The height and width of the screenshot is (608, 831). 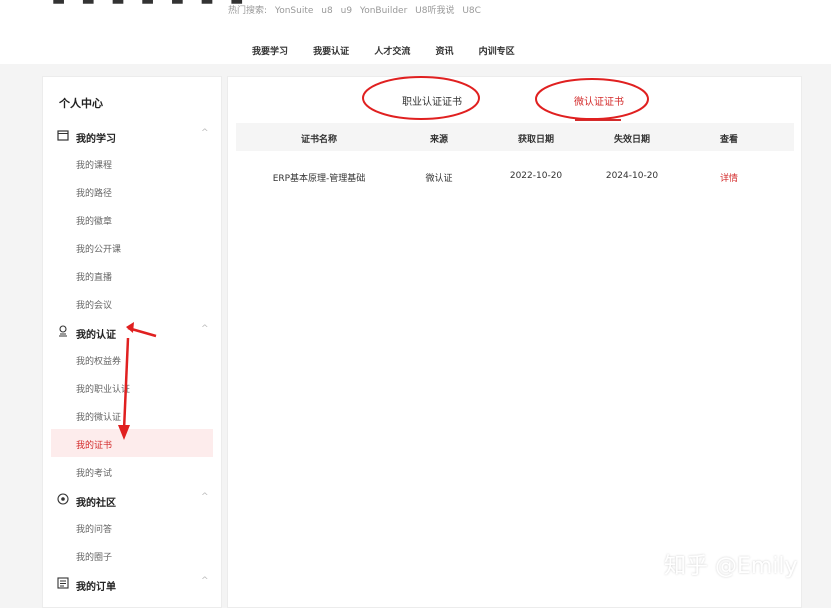 What do you see at coordinates (729, 140) in the screenshot?
I see `column-header: 查看` at bounding box center [729, 140].